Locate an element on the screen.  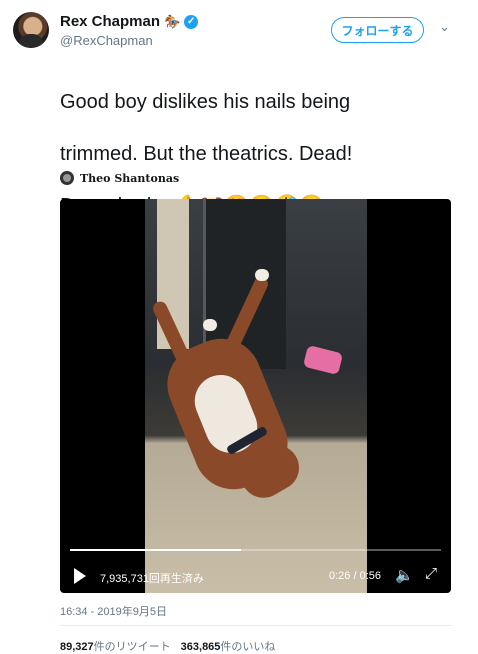
like-stat: 363,865件のいいね is located at coordinates (228, 646).